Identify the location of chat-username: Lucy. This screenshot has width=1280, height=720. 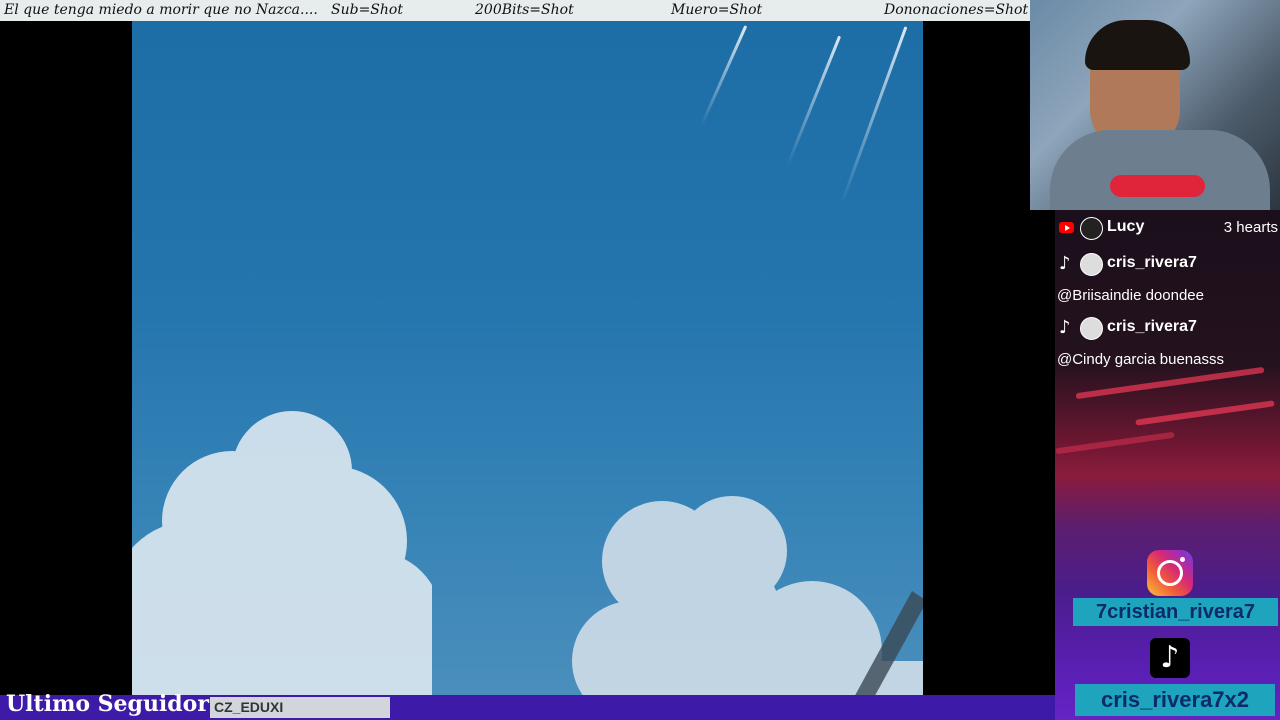
(1126, 226).